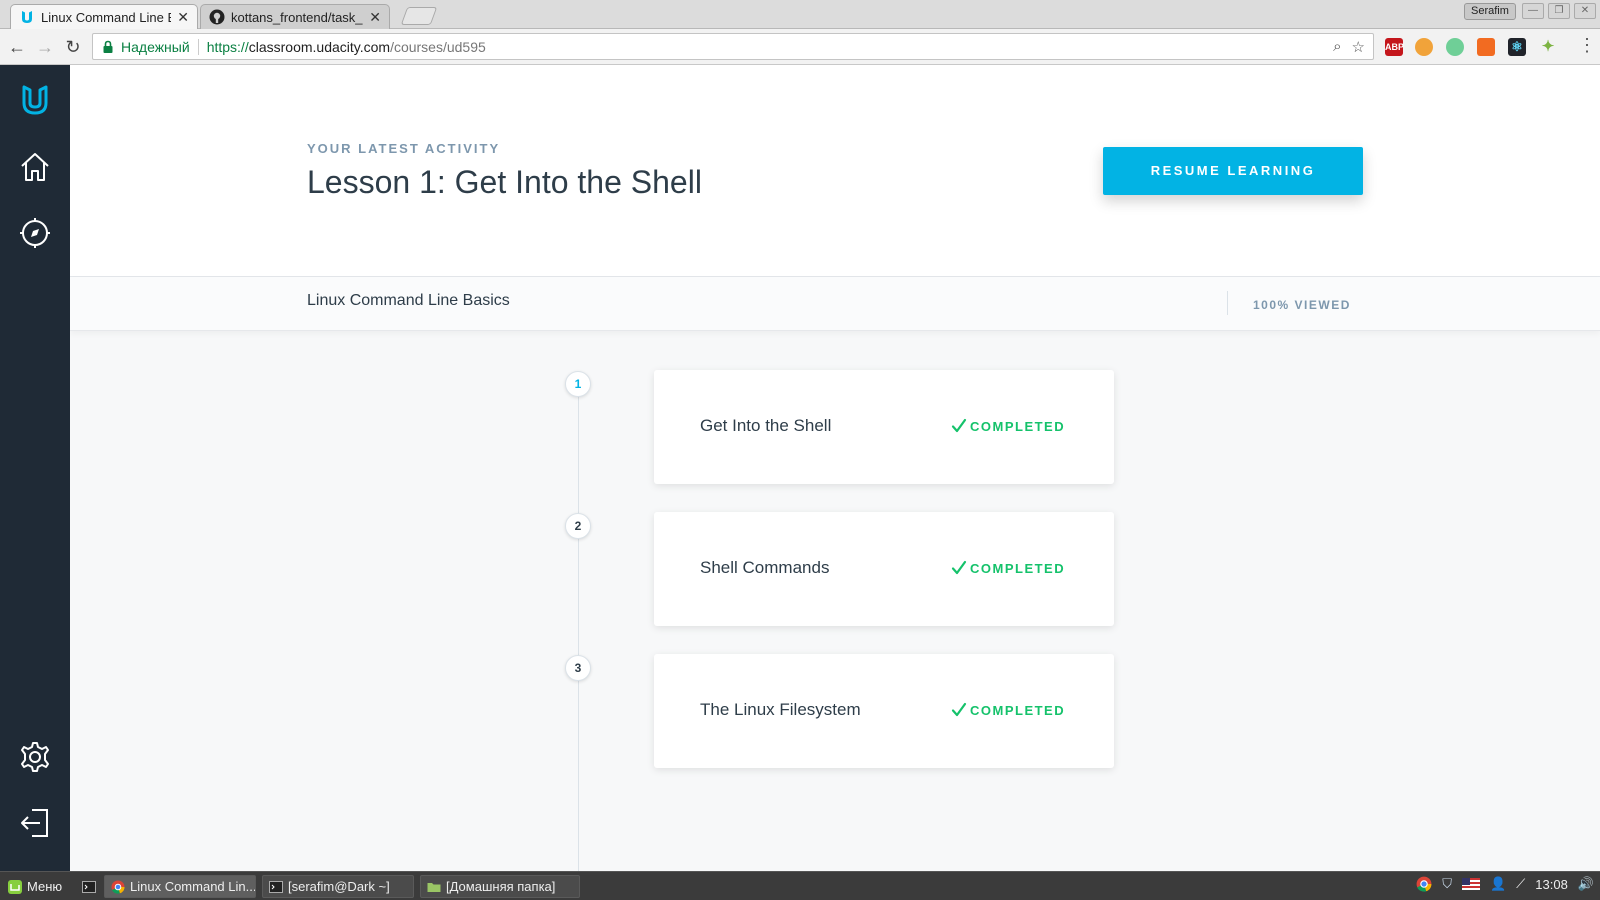 Image resolution: width=1600 pixels, height=900 pixels. Describe the element at coordinates (419, 16) in the screenshot. I see `new-tab-button` at that location.